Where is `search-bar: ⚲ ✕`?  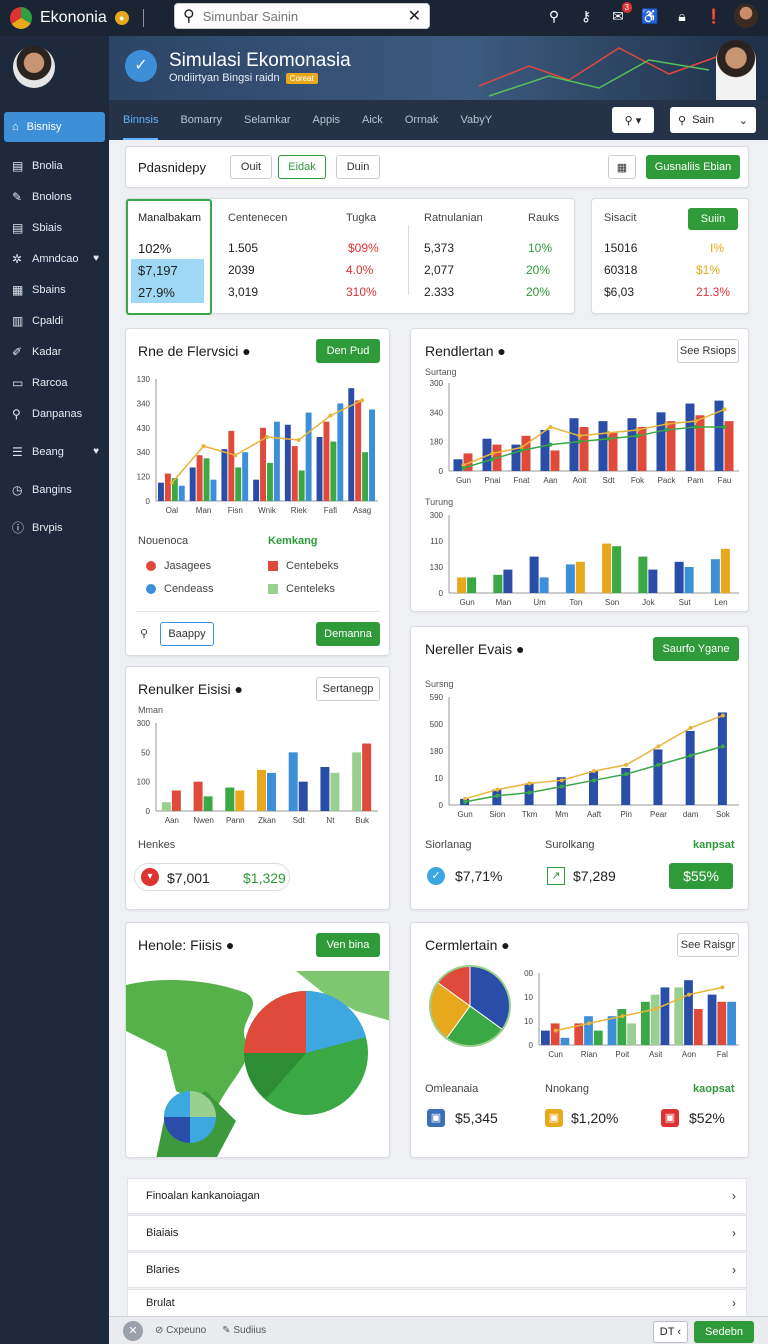 search-bar: ⚲ ✕ is located at coordinates (302, 16).